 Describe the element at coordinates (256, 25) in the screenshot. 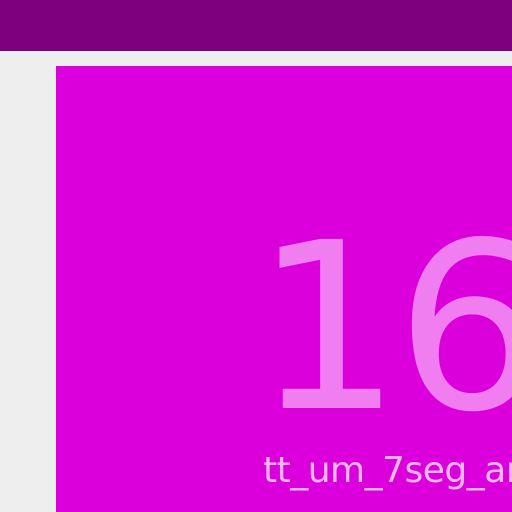

I see `app-bar` at that location.